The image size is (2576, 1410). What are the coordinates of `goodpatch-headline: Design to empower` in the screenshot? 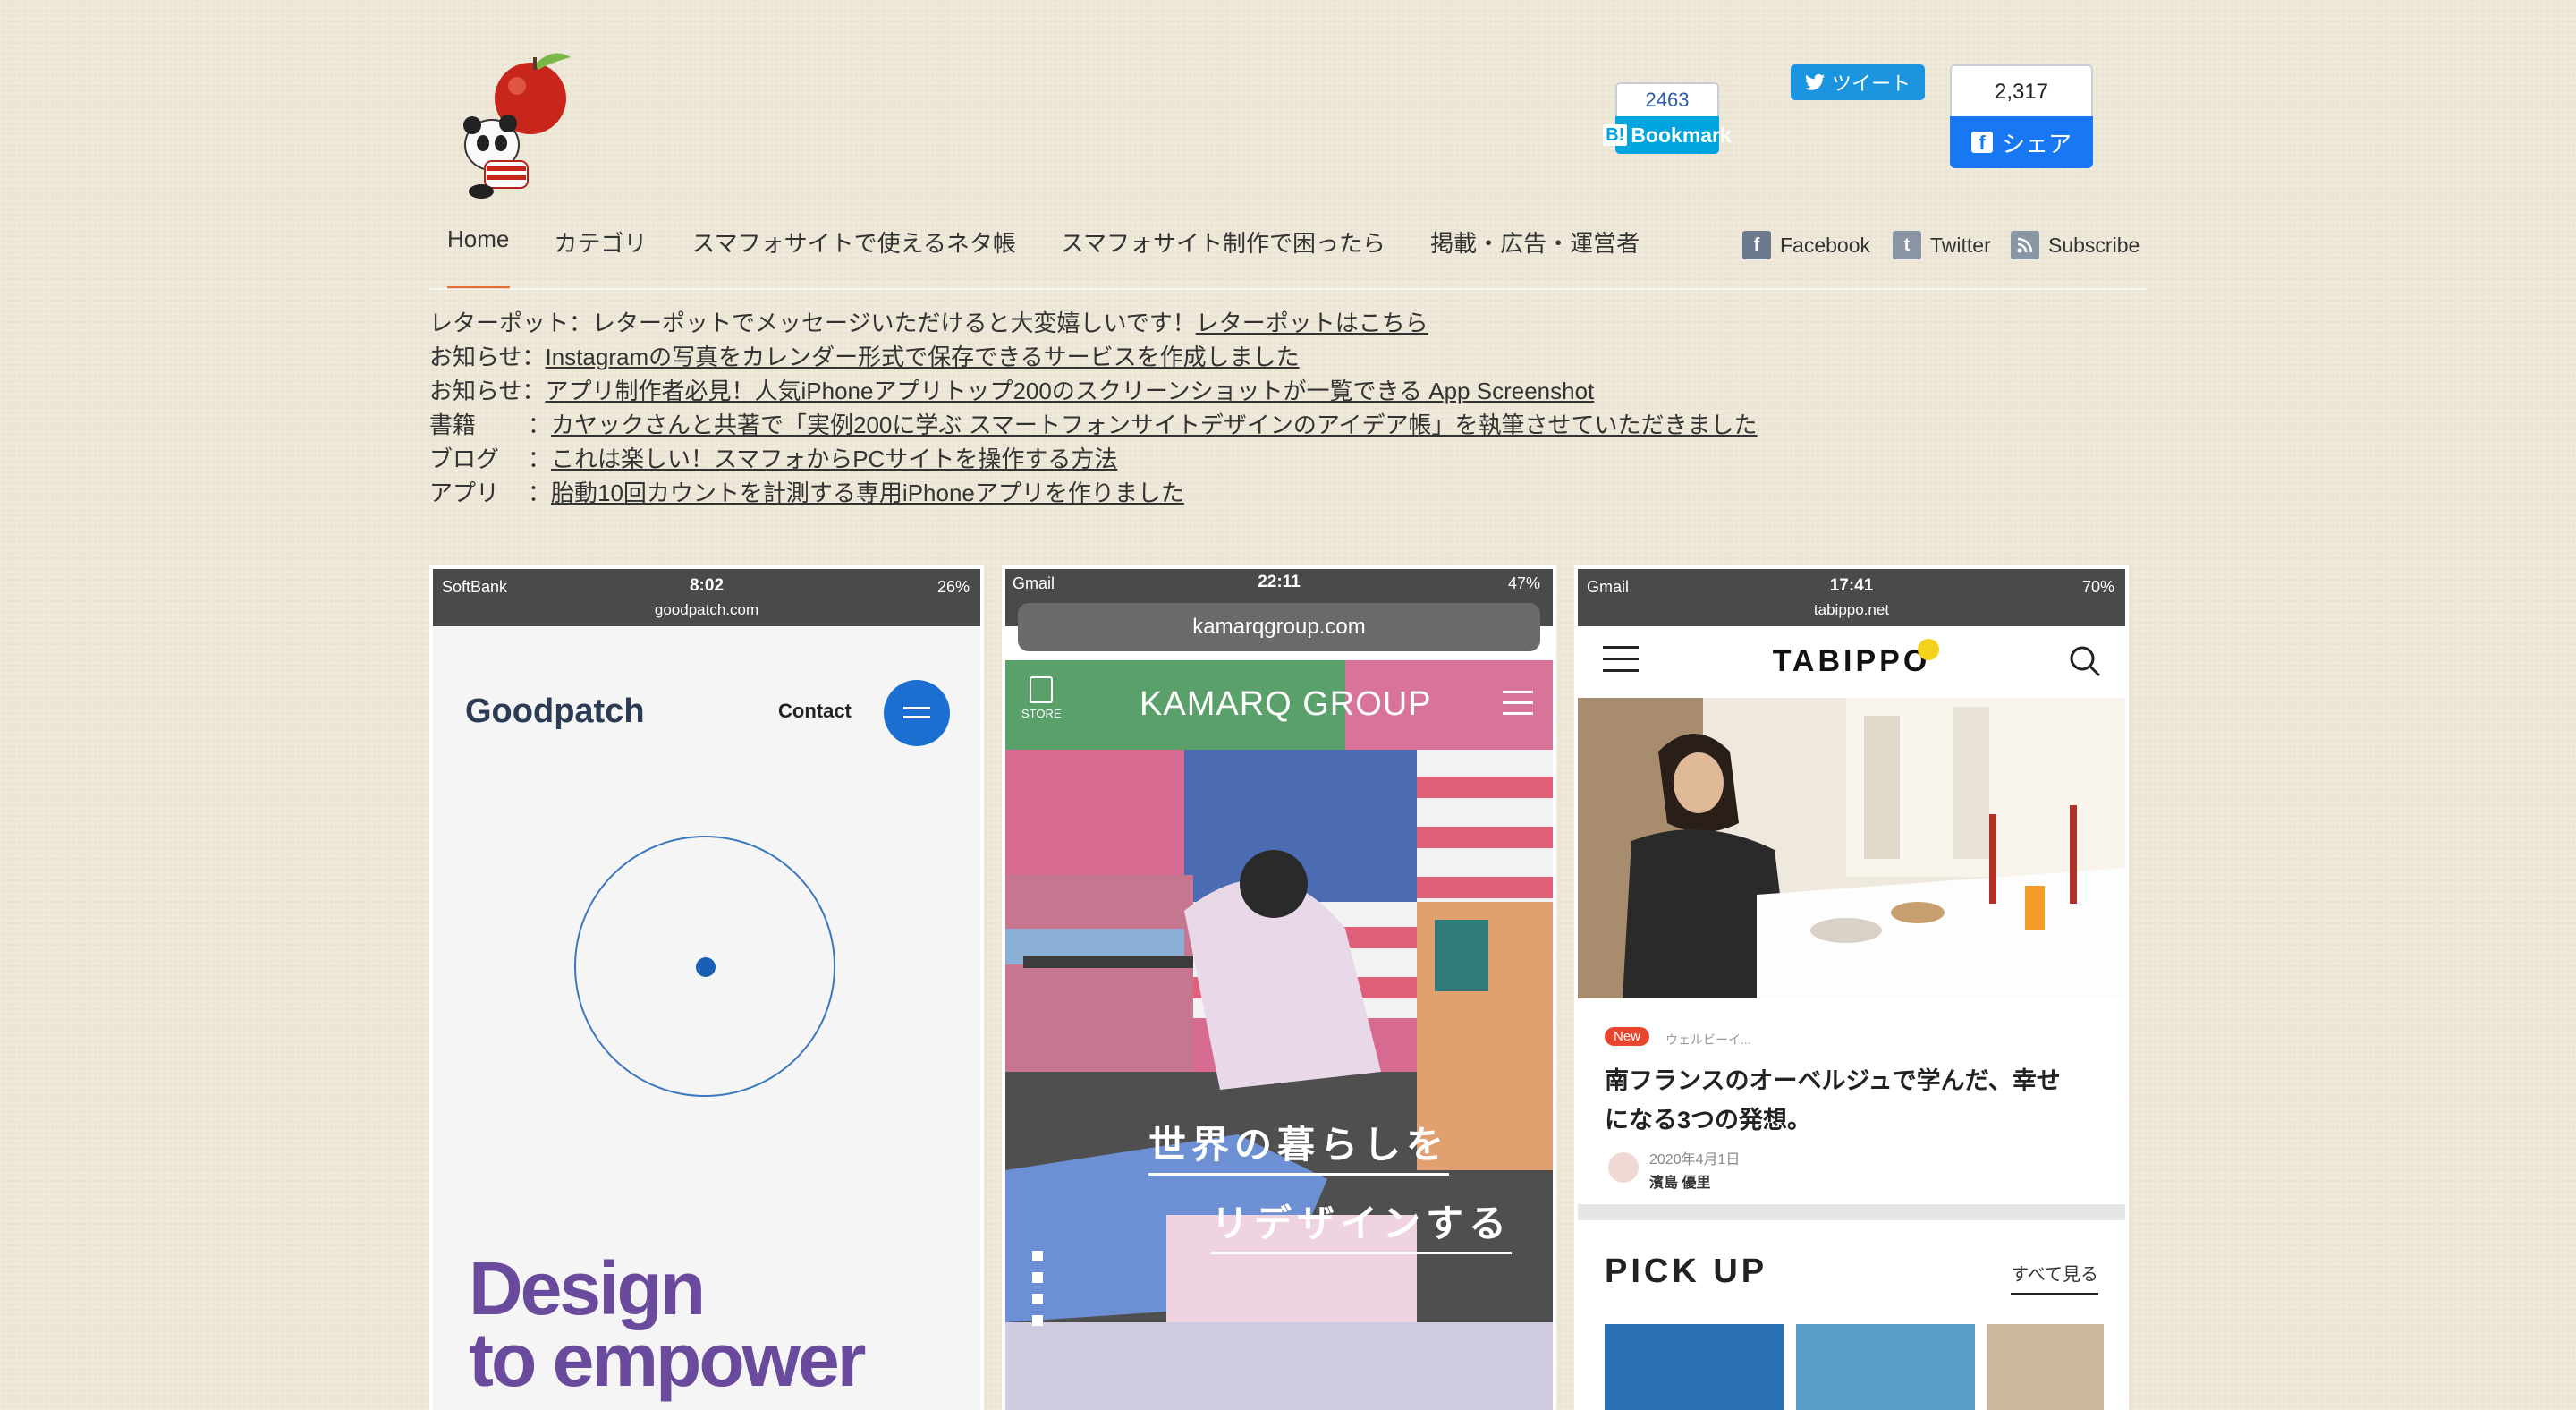 It's located at (667, 1324).